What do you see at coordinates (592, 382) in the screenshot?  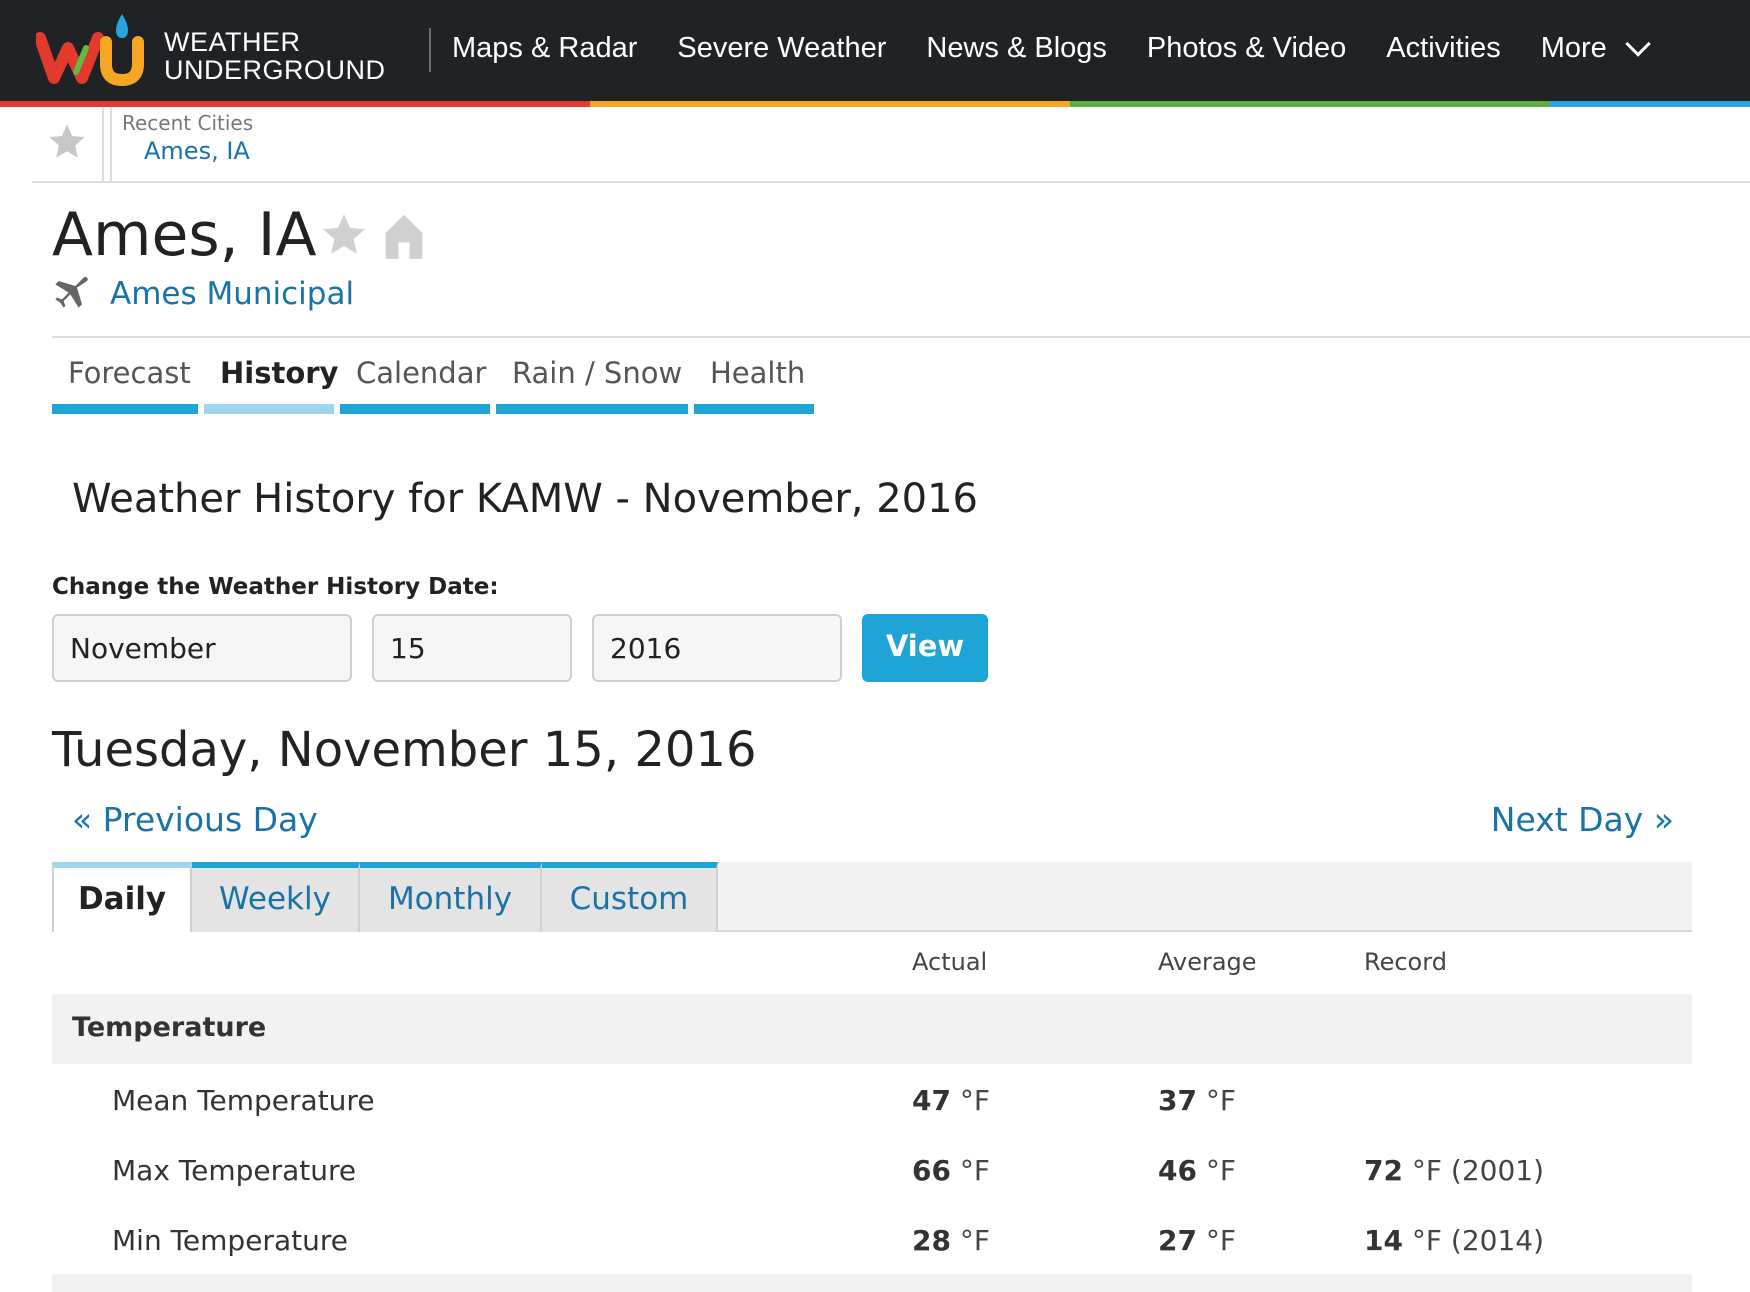 I see `tab-rain-snow: Rain / Snow` at bounding box center [592, 382].